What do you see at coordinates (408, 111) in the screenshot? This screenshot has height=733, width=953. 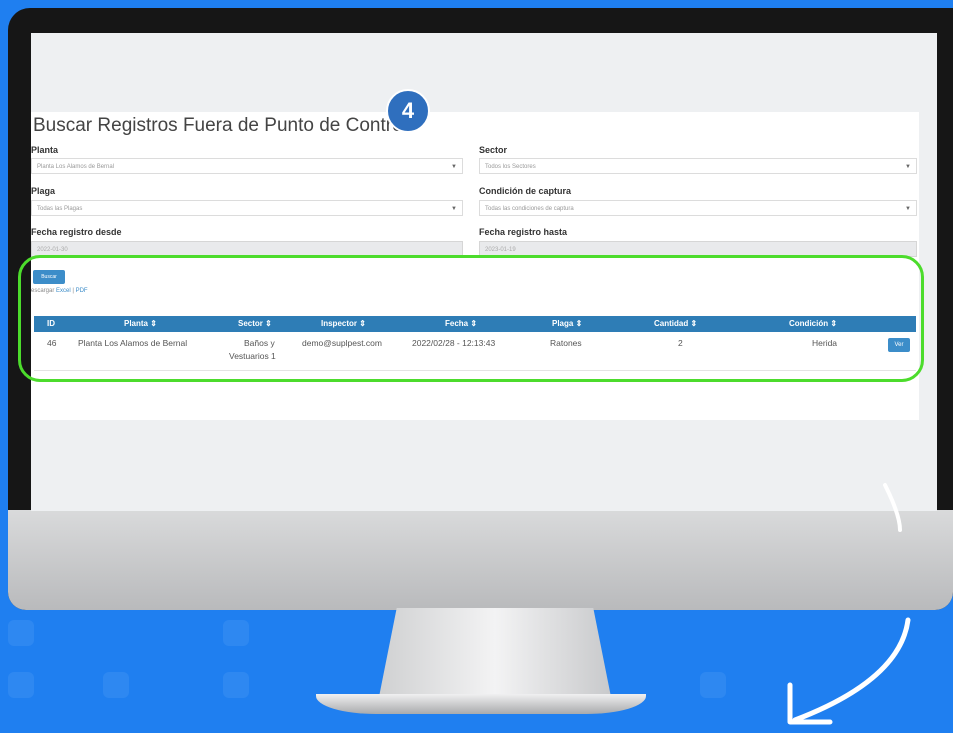 I see `step-badge: 4` at bounding box center [408, 111].